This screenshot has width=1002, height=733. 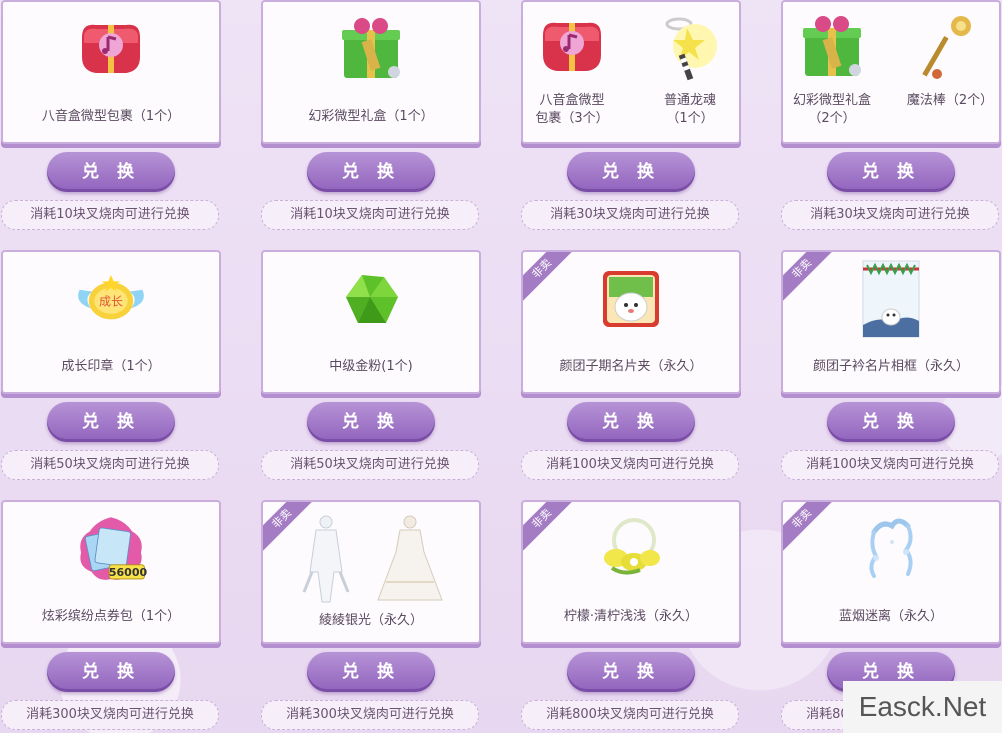 What do you see at coordinates (572, 109) in the screenshot?
I see `reward-label: 八音盒微型 包裹（3个）` at bounding box center [572, 109].